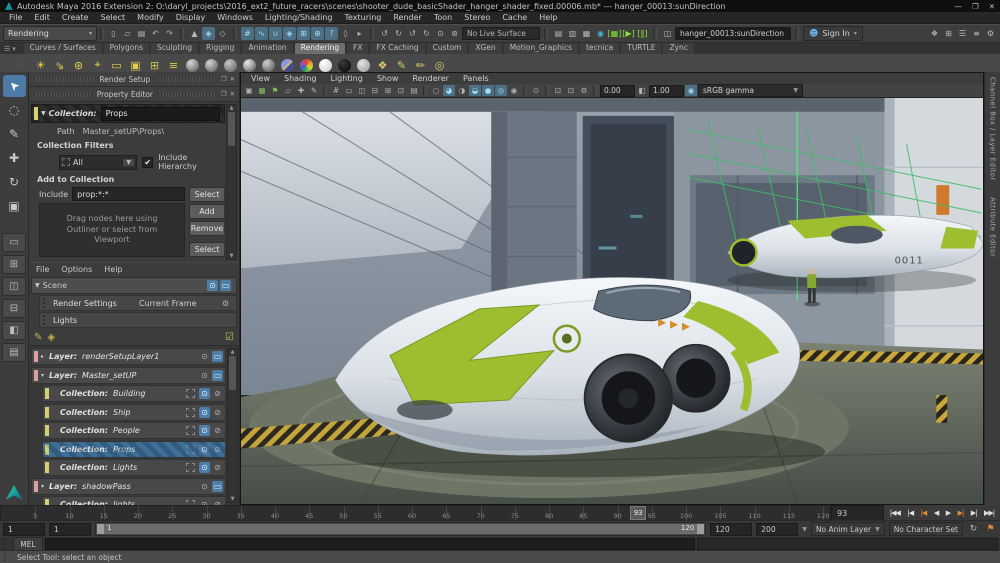 The width and height of the screenshot is (1000, 563). Describe the element at coordinates (617, 90) in the screenshot. I see `exposure-field: 0.00` at that location.